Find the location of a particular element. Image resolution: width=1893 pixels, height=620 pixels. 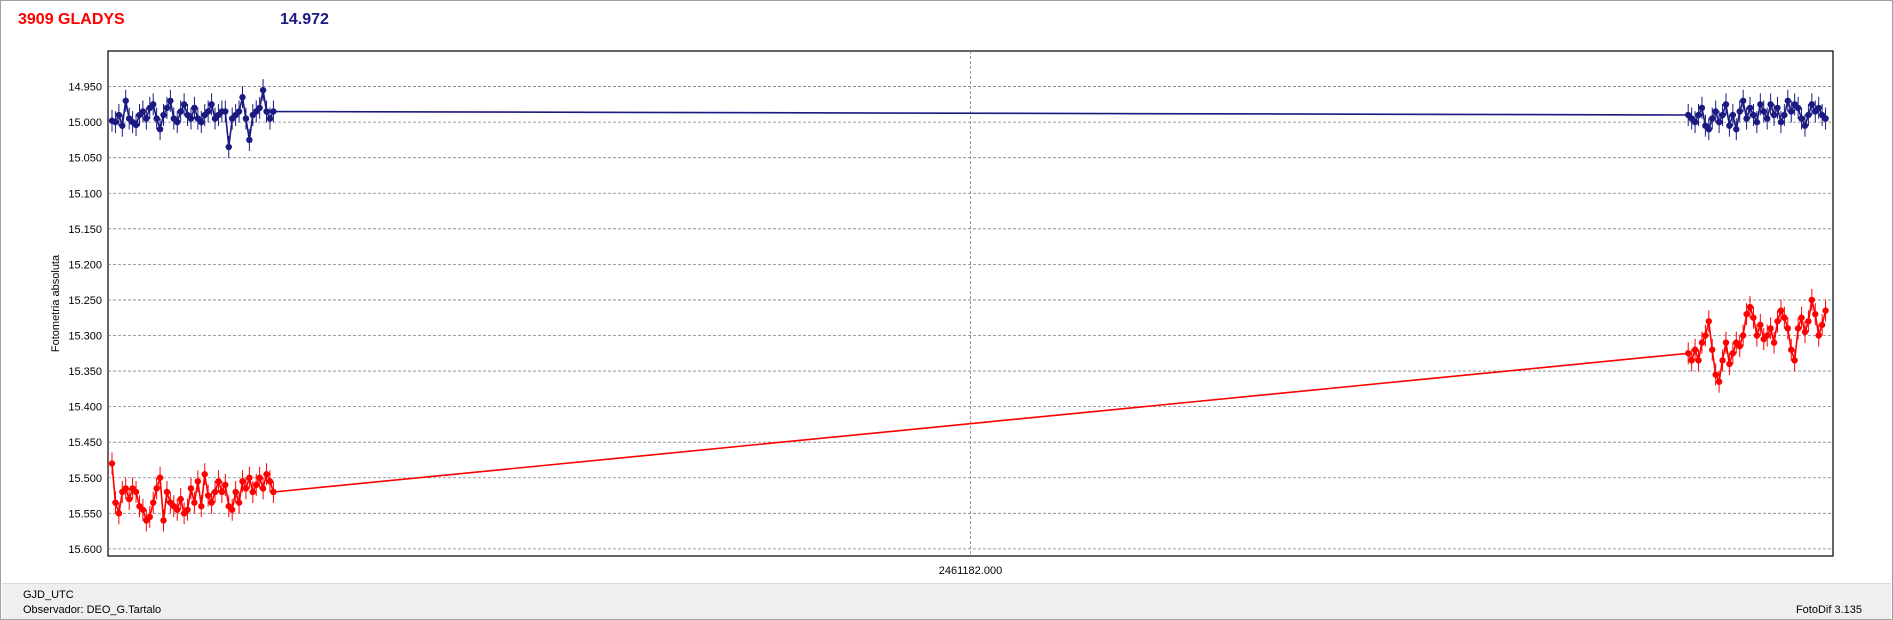

y-tick-label: 15.400 is located at coordinates (85, 408).